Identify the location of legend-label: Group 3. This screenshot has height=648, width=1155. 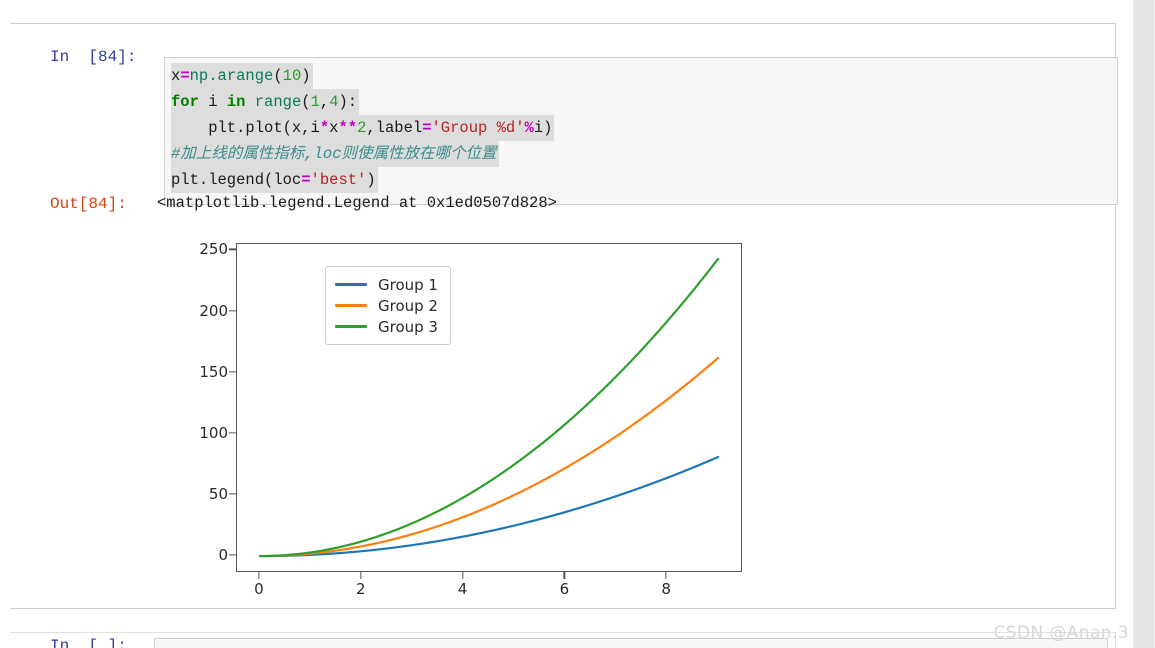
(408, 326).